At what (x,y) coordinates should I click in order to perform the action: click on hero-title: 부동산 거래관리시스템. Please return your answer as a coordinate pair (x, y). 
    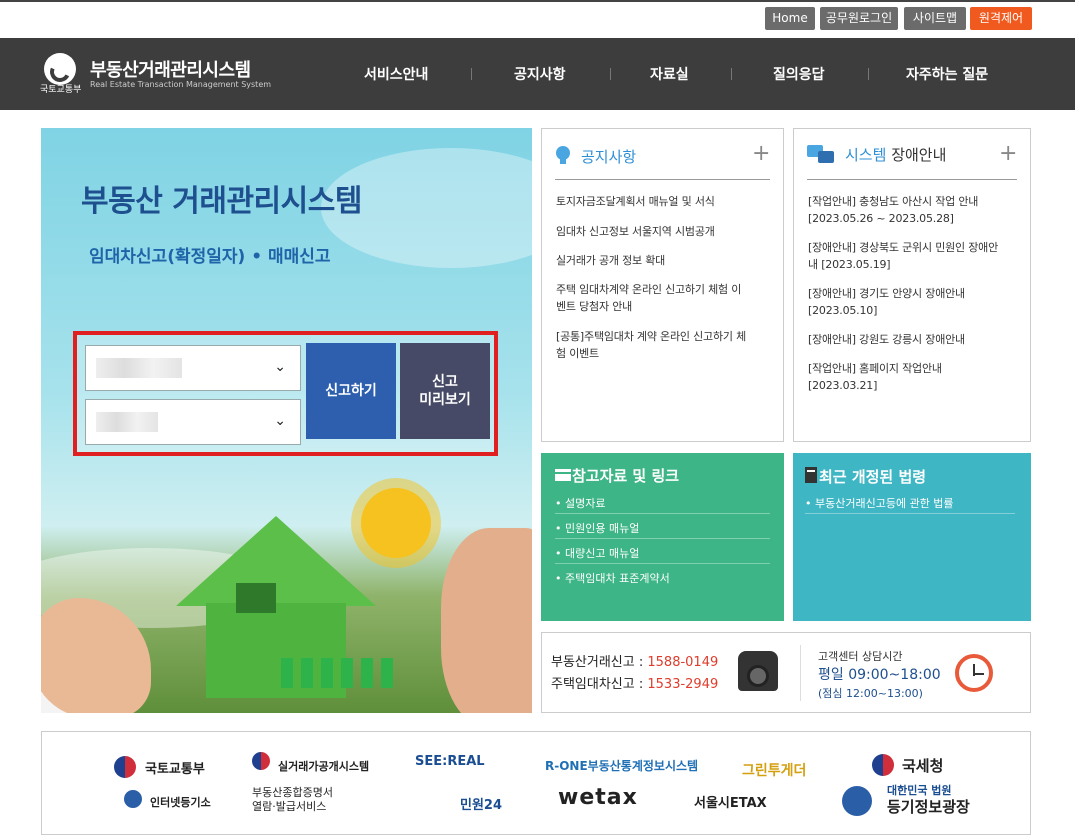
    Looking at the image, I should click on (221, 201).